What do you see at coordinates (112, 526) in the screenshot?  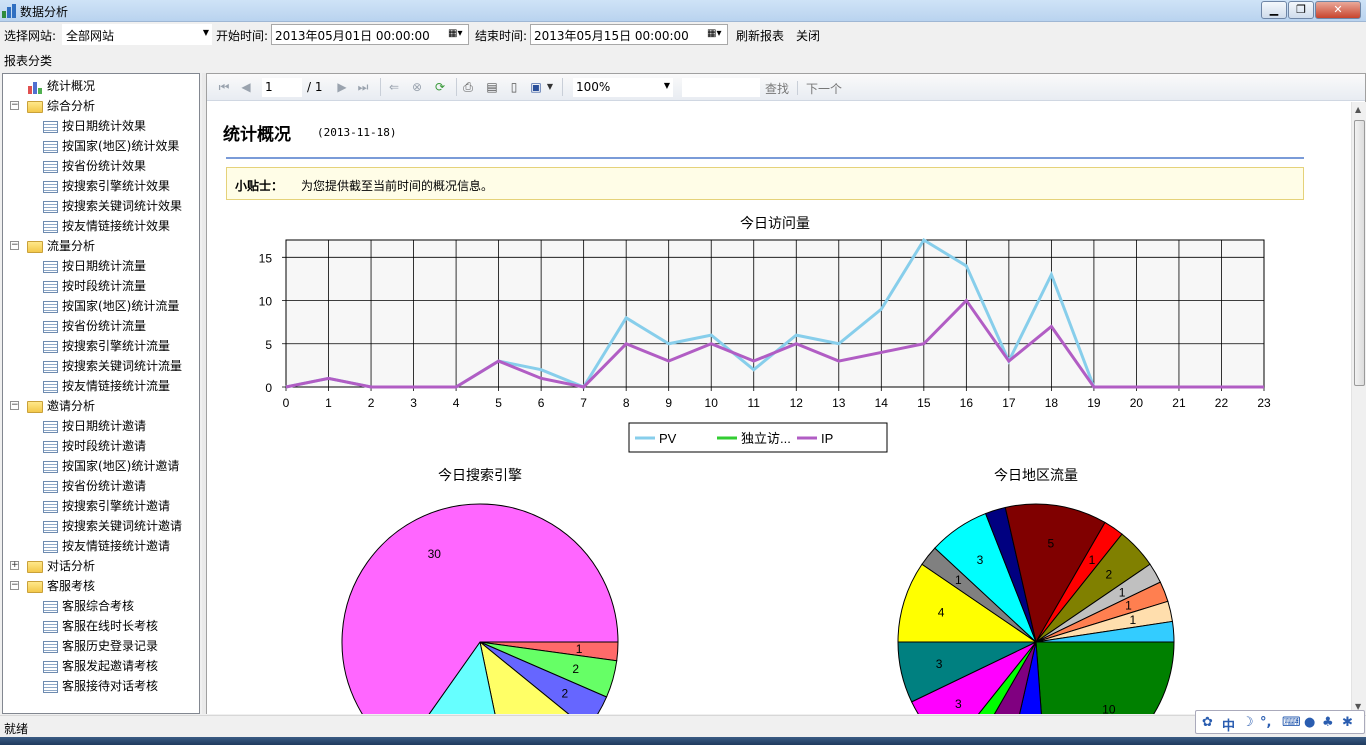 I see `tree-item: 按搜索关键词统计邀请` at bounding box center [112, 526].